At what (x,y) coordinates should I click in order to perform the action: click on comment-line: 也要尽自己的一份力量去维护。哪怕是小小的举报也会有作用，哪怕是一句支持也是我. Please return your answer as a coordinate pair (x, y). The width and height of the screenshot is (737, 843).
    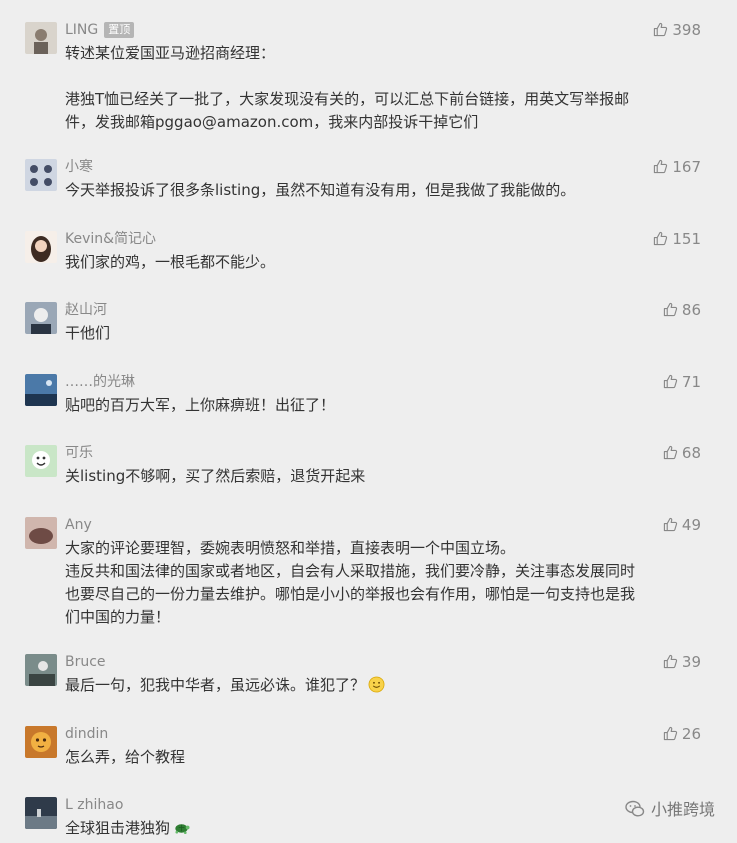
    Looking at the image, I should click on (350, 594).